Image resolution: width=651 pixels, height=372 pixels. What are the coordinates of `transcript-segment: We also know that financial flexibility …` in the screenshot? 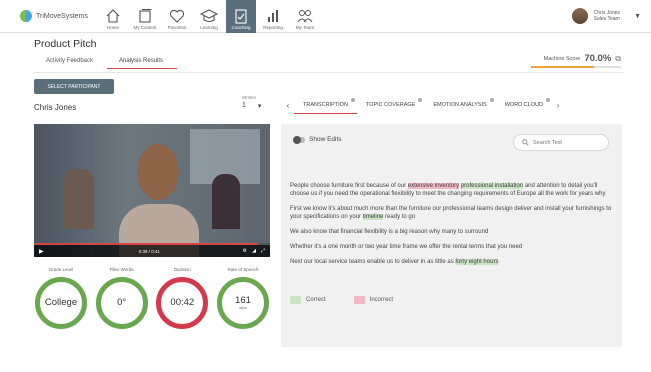 It's located at (389, 232).